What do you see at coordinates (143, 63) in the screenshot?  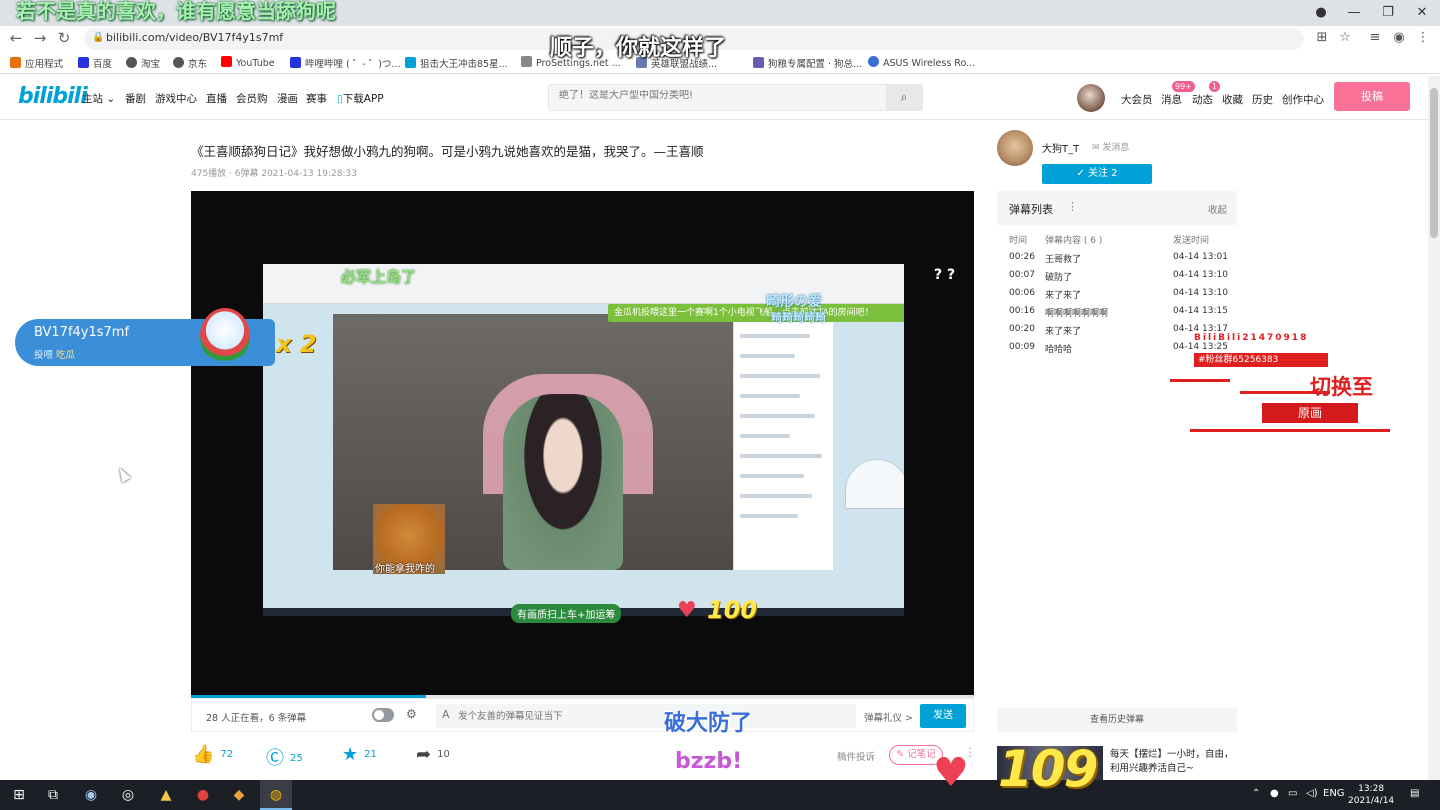 I see `bookmark-taobao: 淘宝` at bounding box center [143, 63].